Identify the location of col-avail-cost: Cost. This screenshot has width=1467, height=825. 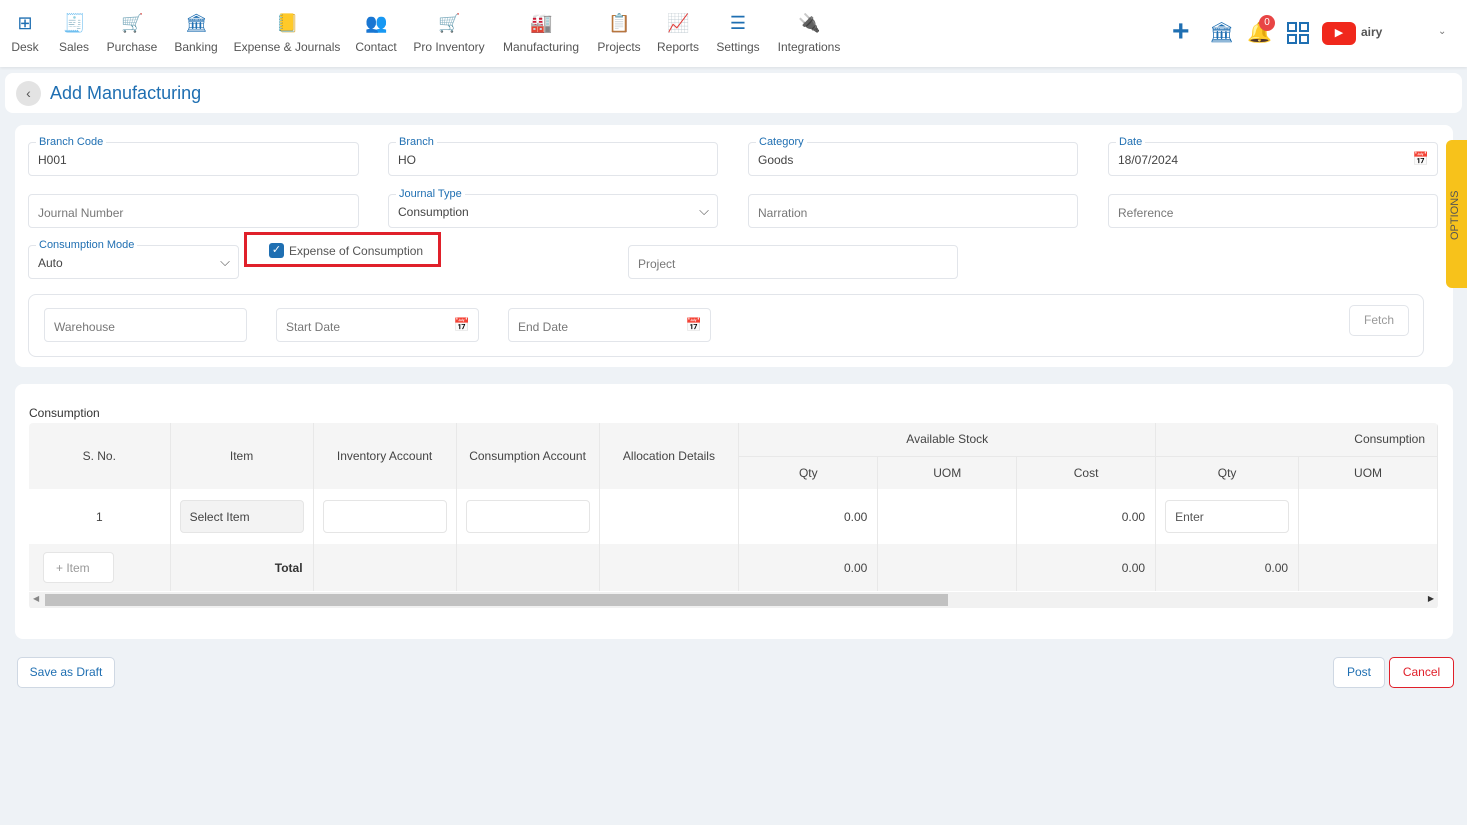
(1086, 472).